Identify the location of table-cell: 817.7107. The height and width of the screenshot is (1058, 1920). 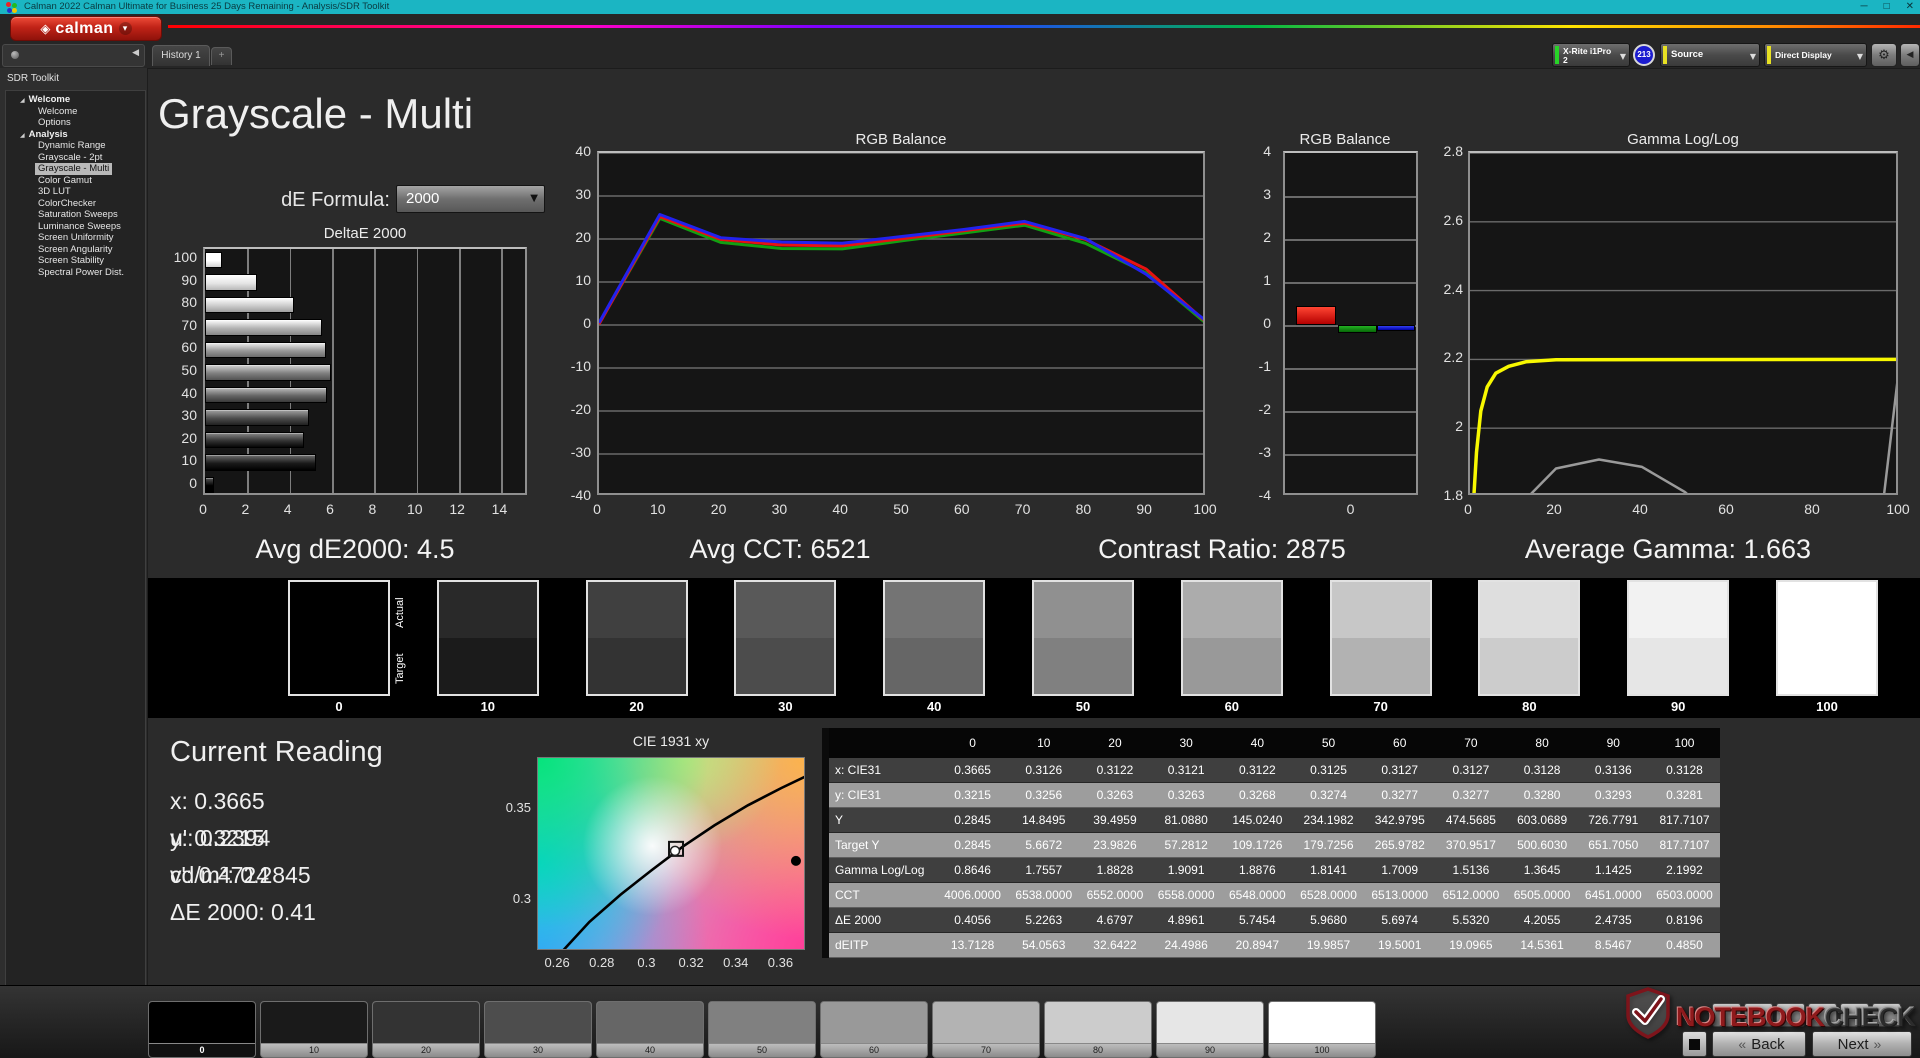
(1684, 820).